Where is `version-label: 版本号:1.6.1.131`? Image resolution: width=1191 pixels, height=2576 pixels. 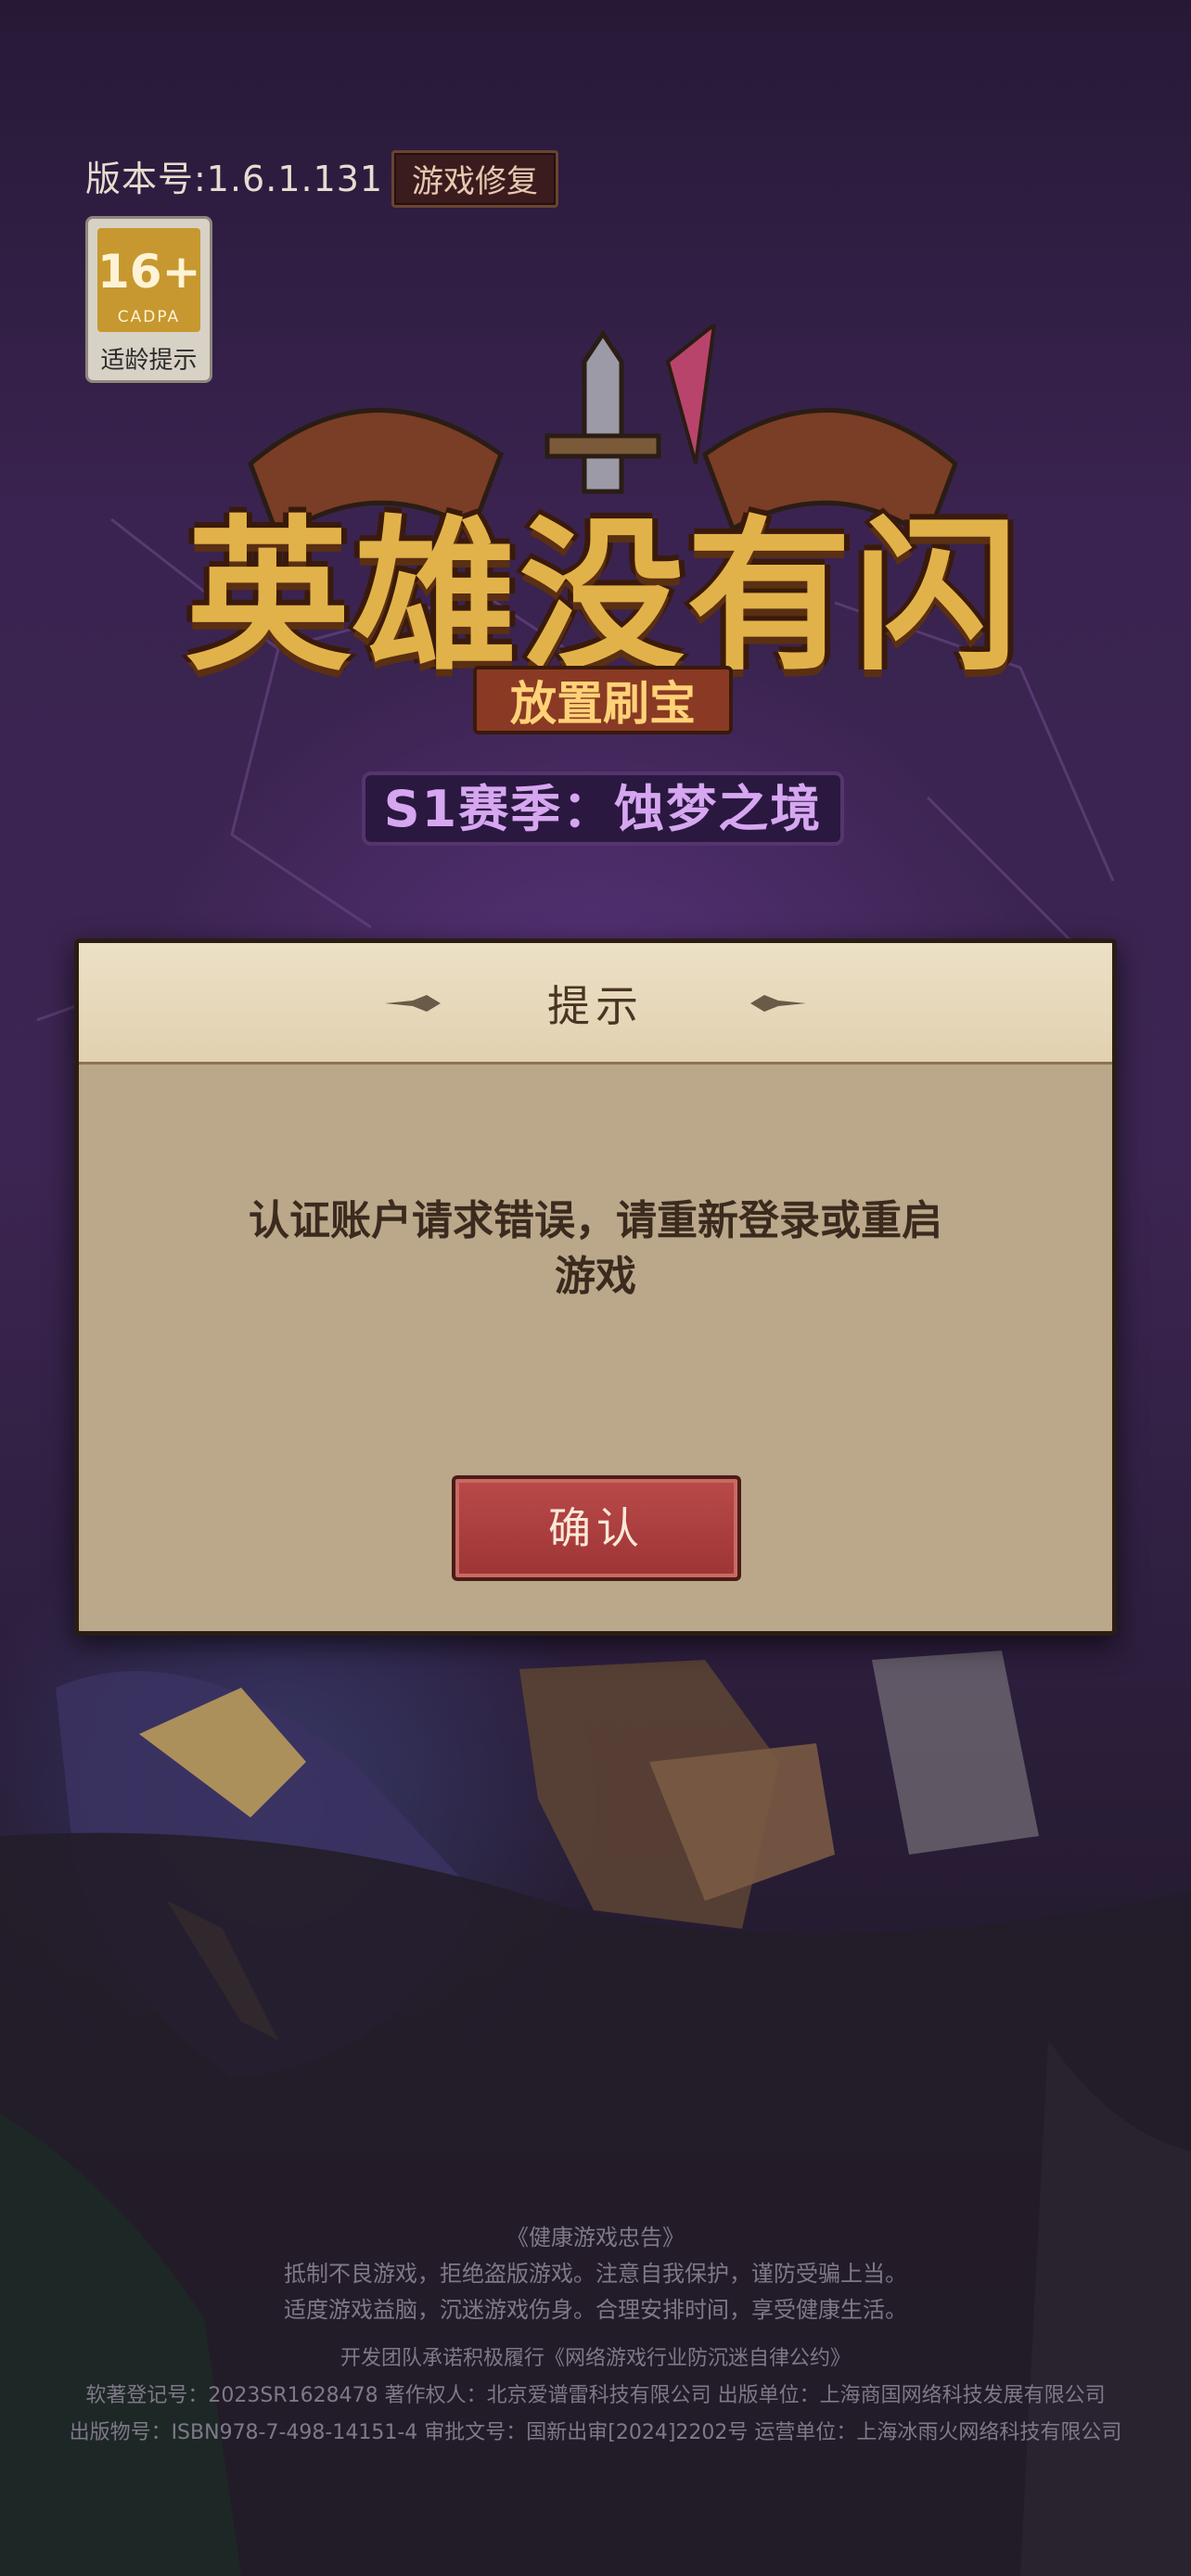
version-label: 版本号:1.6.1.131 is located at coordinates (235, 179).